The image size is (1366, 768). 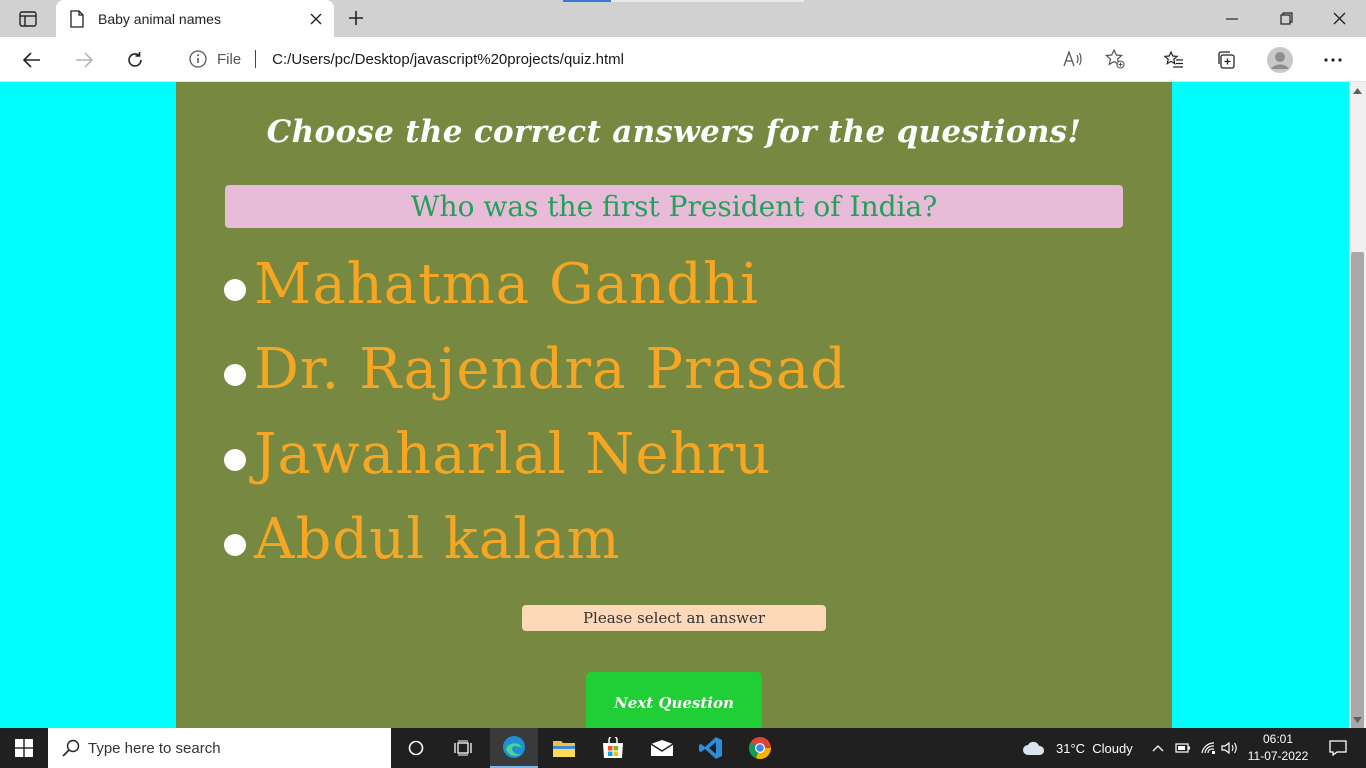 I want to click on cortana-icon, so click(x=416, y=748).